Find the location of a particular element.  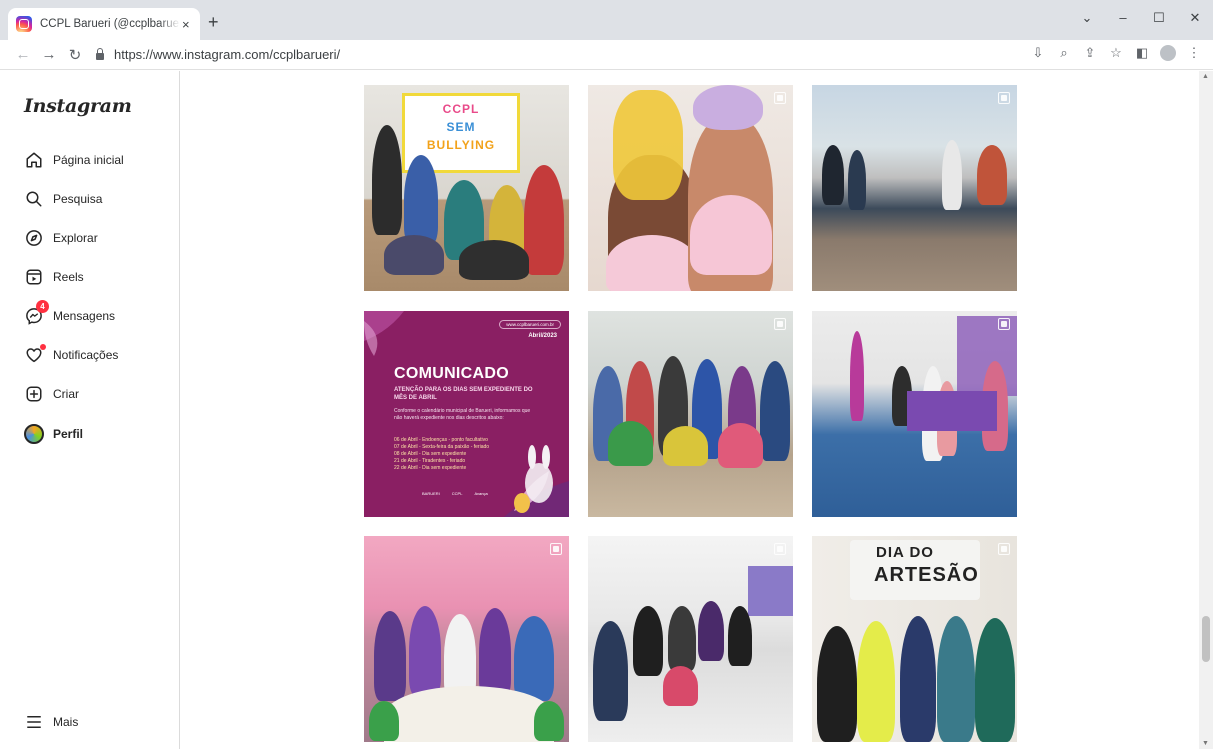

close-tab-icon: × is located at coordinates (186, 24).